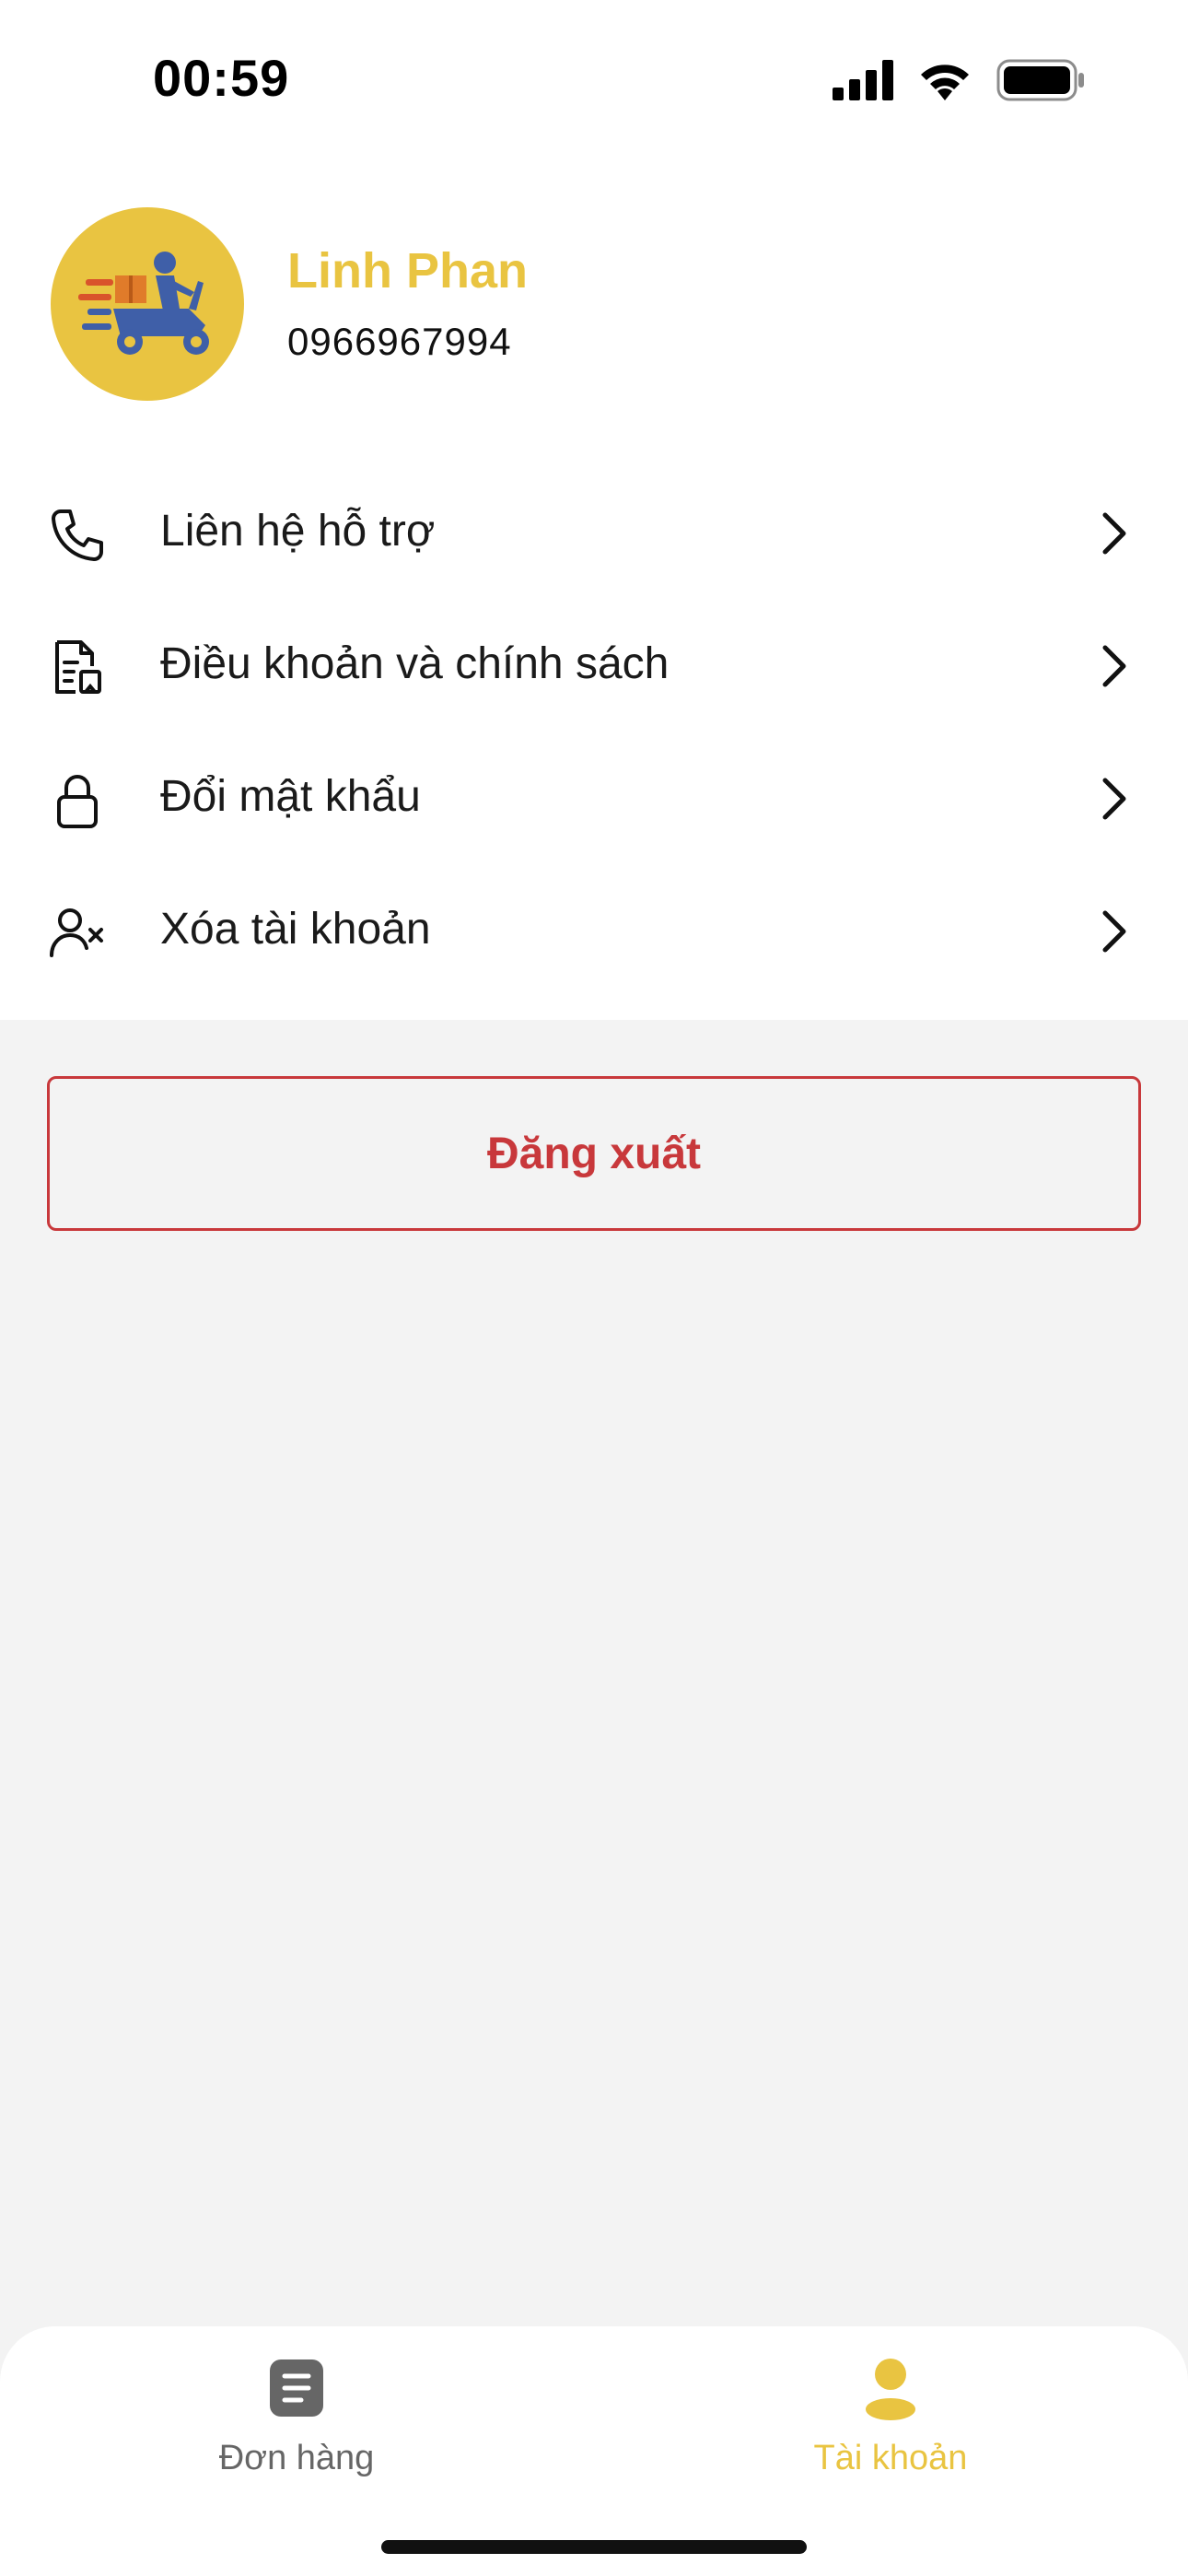  Describe the element at coordinates (78, 667) in the screenshot. I see `document-icon` at that location.